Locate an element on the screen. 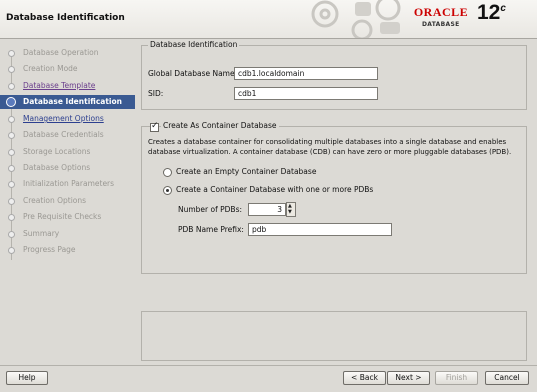  identification-legend: Database Identification is located at coordinates (194, 44).